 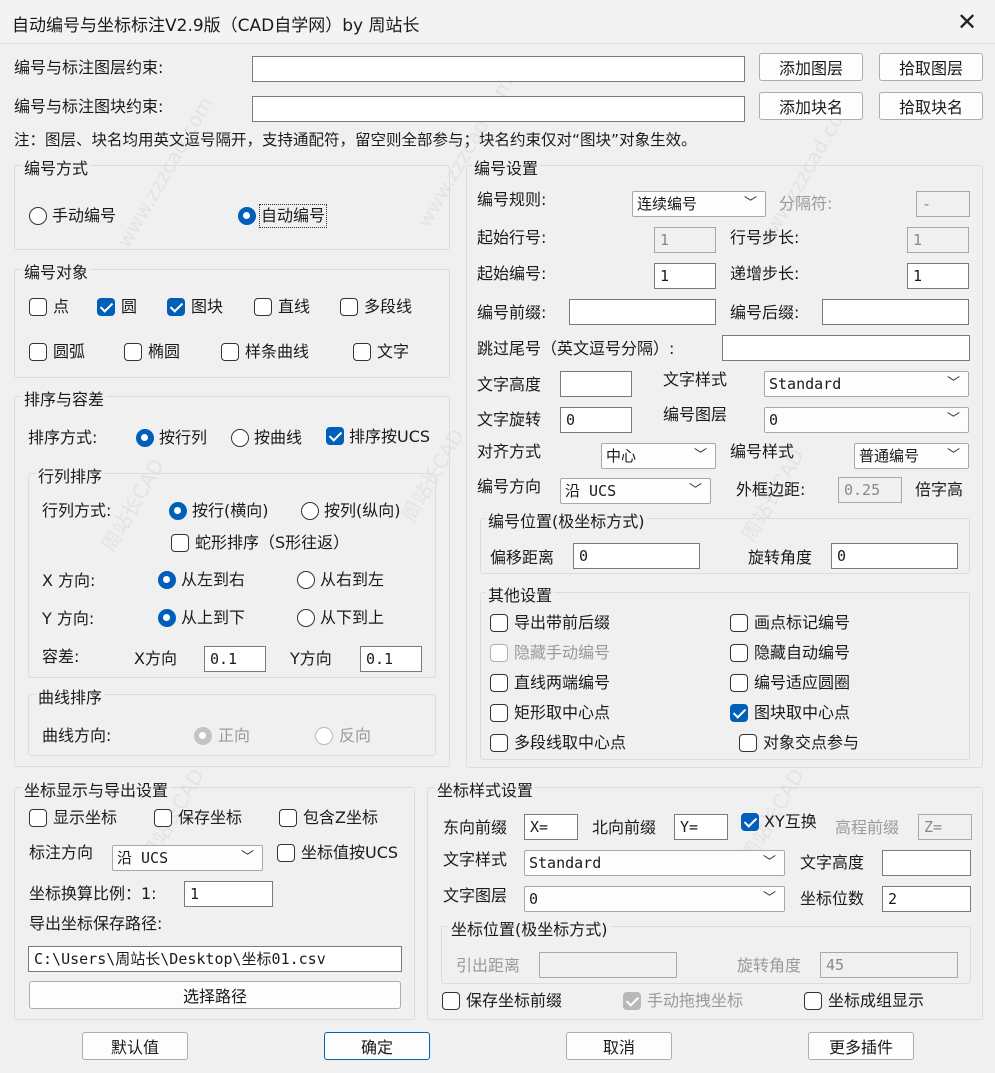 I want to click on add-layer-button: 添加图层, so click(x=811, y=67).